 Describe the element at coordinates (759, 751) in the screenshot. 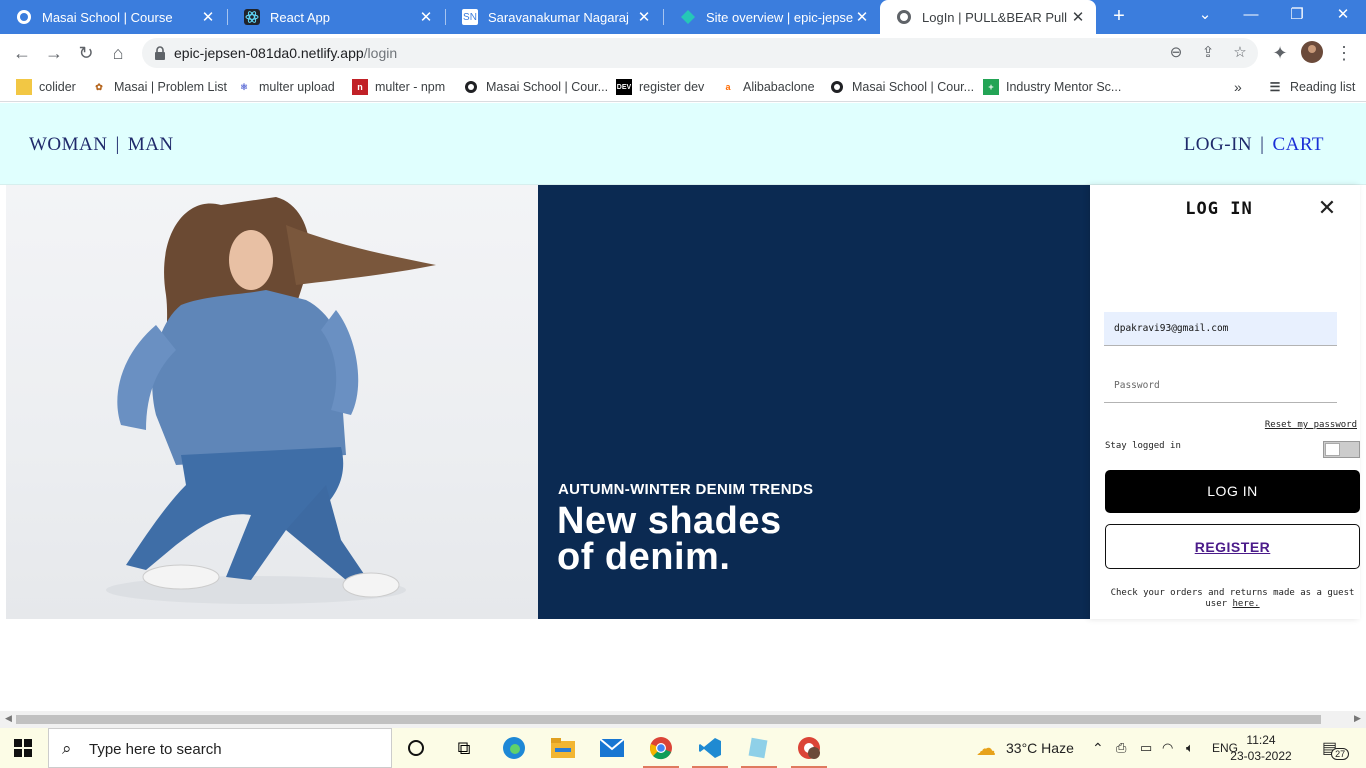

I see `notepad-icon` at that location.